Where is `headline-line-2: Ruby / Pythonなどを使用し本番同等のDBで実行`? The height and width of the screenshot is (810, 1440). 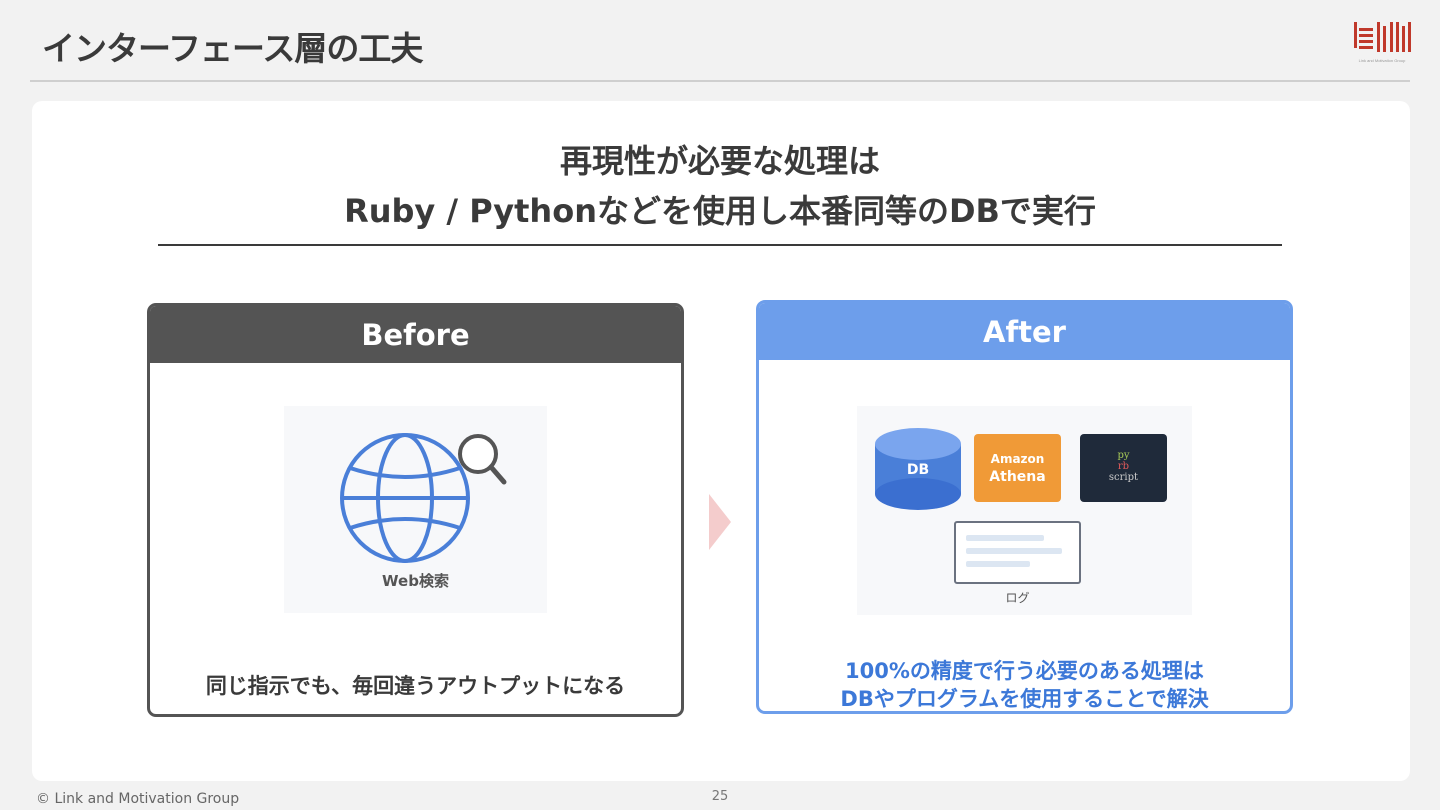 headline-line-2: Ruby / Pythonなどを使用し本番同等のDBで実行 is located at coordinates (720, 211).